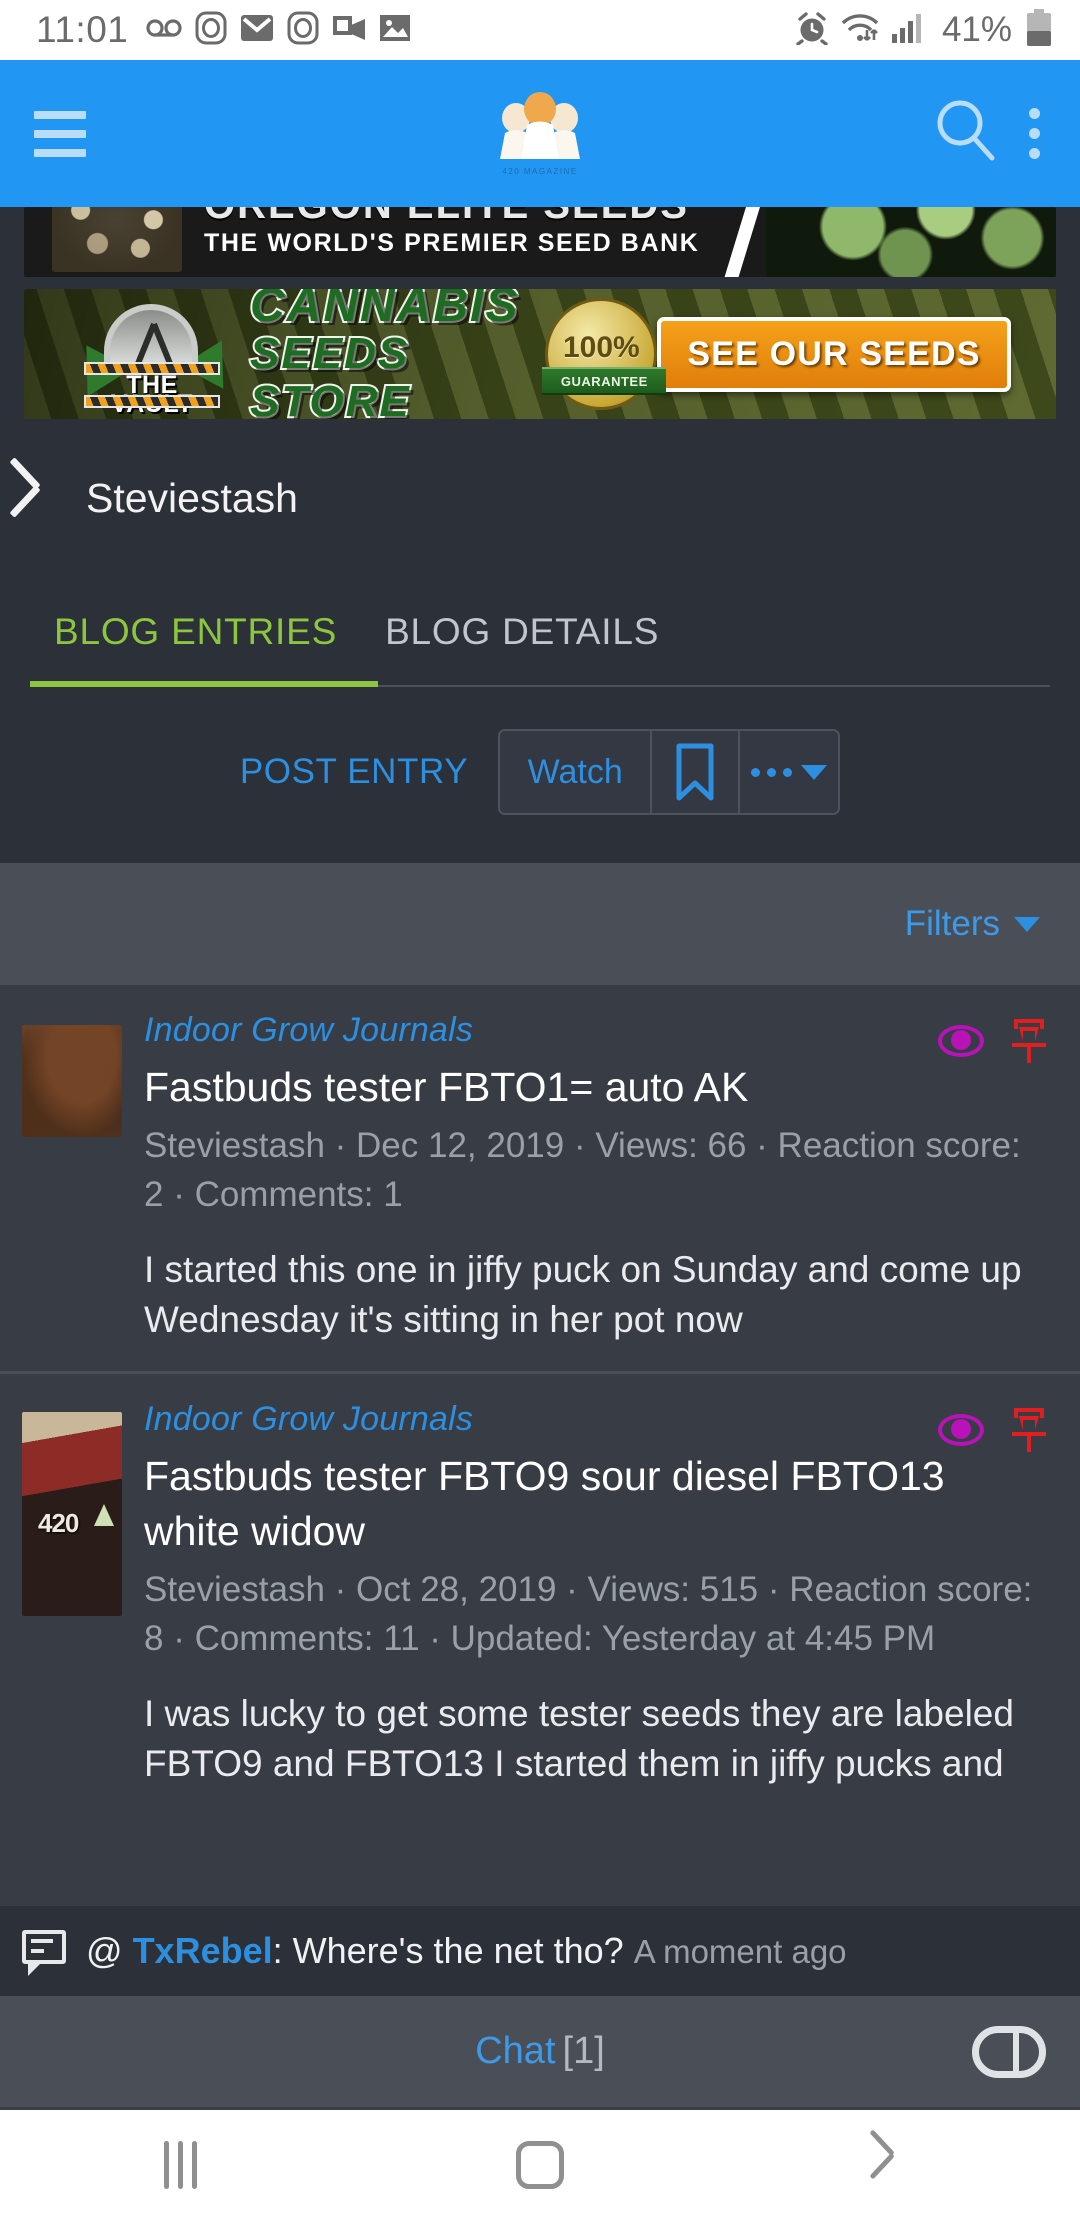  Describe the element at coordinates (696, 772) in the screenshot. I see `bookmark-icon` at that location.